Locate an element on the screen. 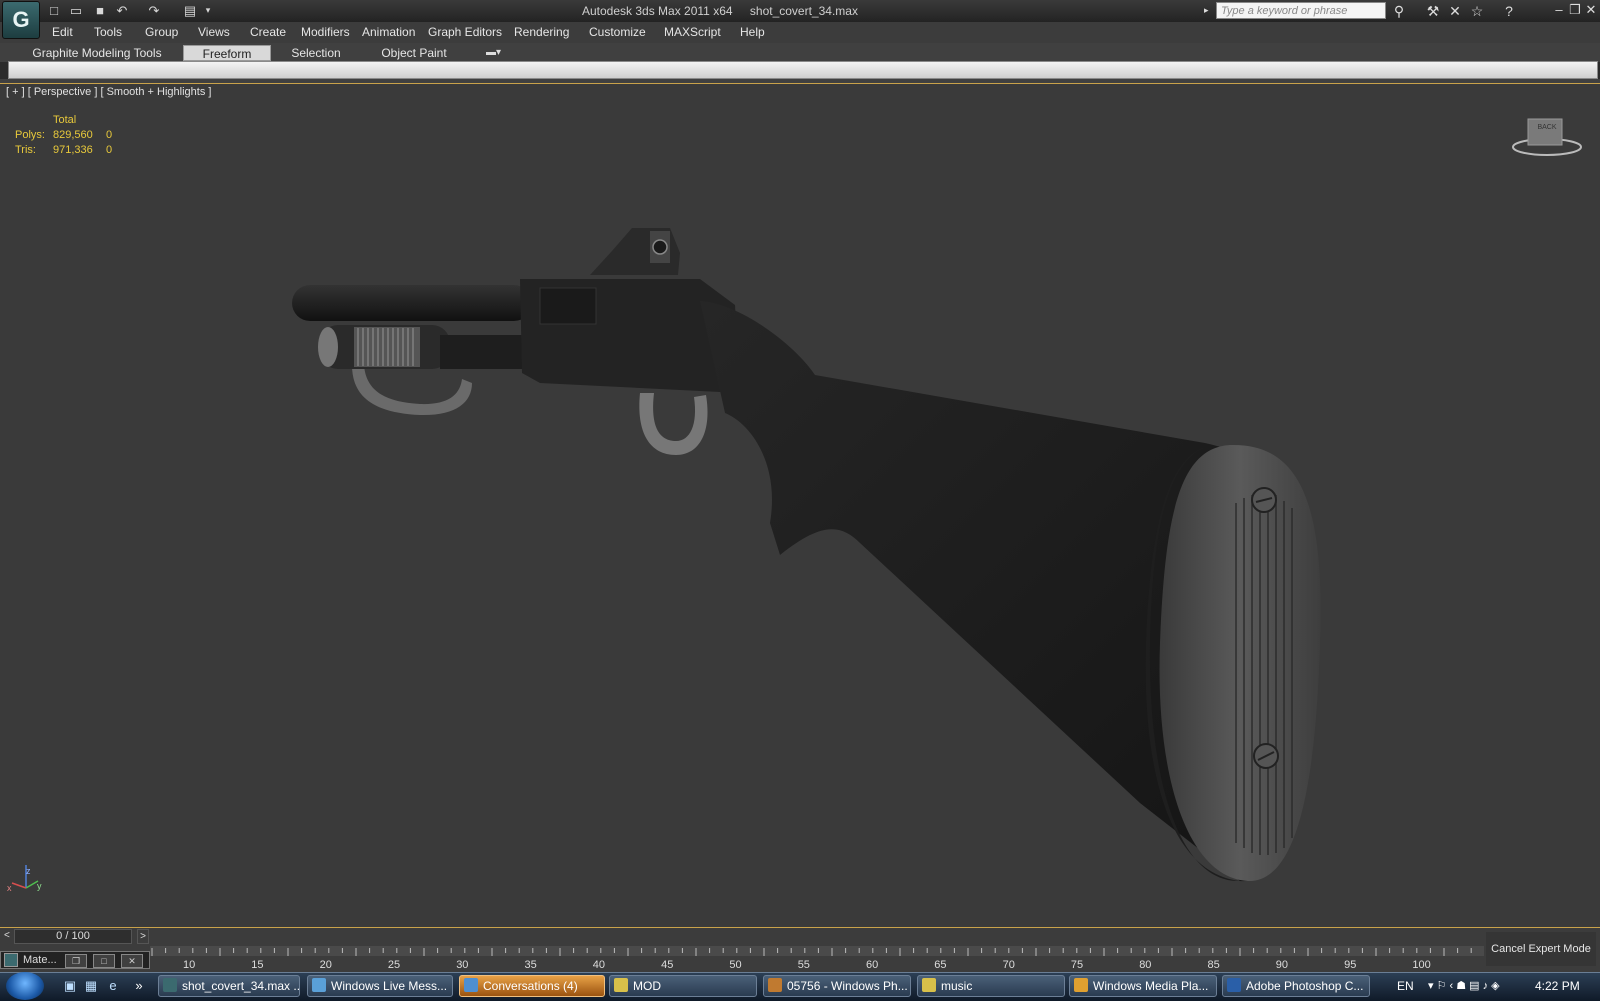 Image resolution: width=1600 pixels, height=1001 pixels. mat-close-icon: ✕ is located at coordinates (132, 961).